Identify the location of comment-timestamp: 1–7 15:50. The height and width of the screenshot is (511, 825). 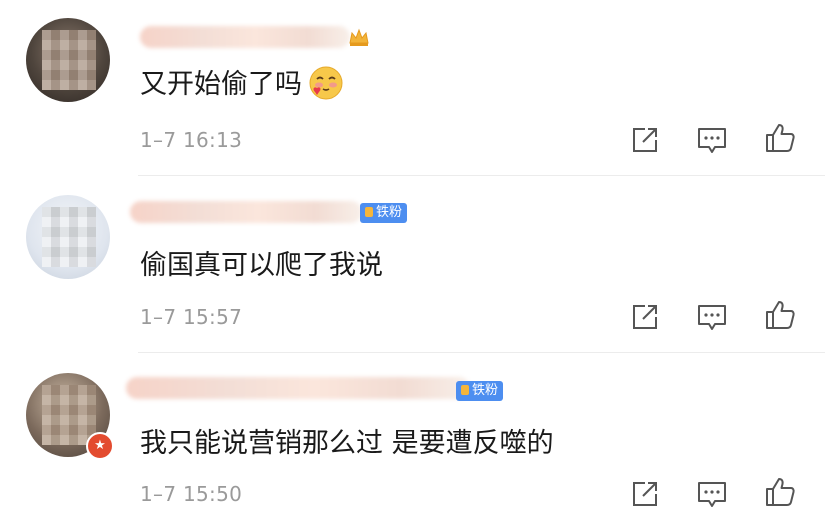
(191, 494).